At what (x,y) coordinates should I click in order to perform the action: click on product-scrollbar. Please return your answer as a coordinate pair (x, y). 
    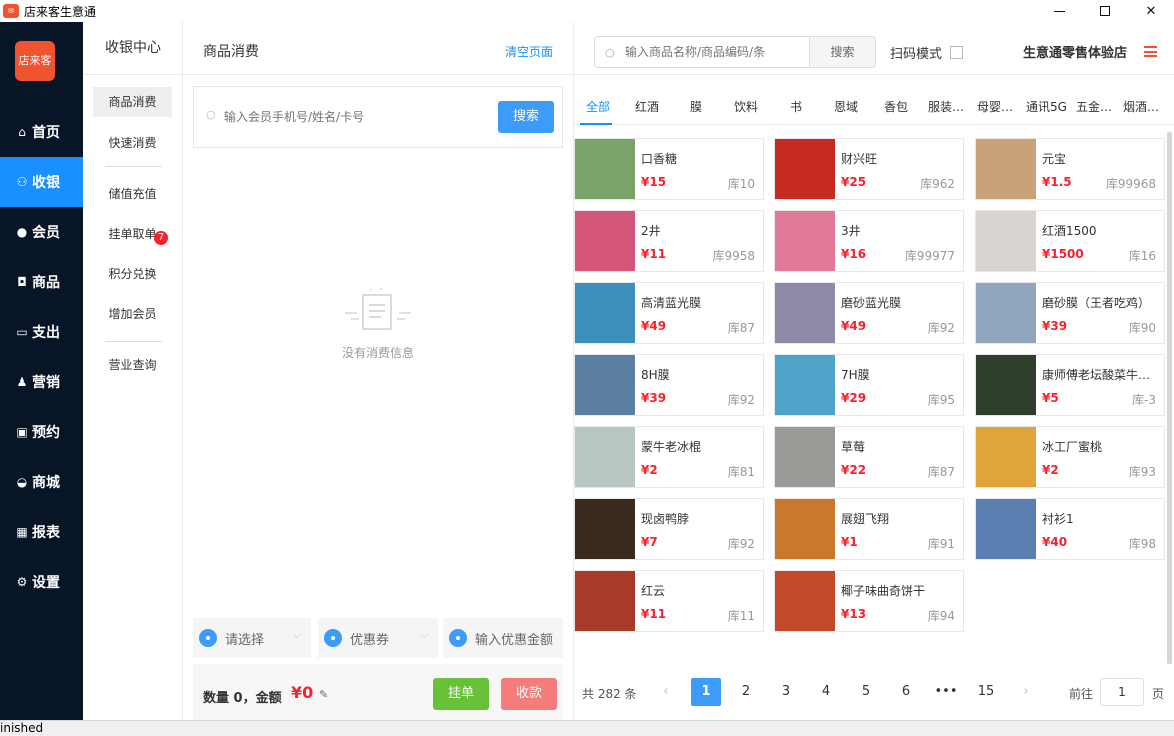
    Looking at the image, I should click on (1169, 398).